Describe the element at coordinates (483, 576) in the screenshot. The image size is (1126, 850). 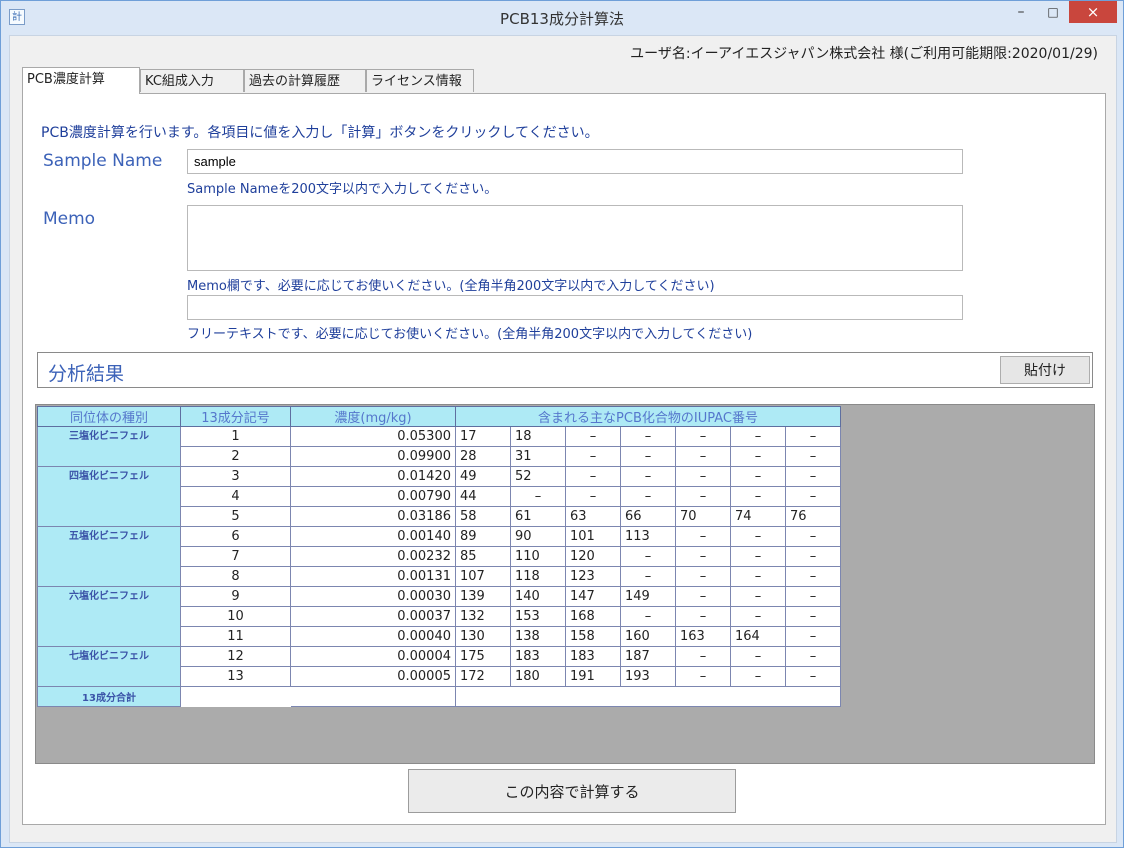
I see `iupac-cell: 107` at that location.